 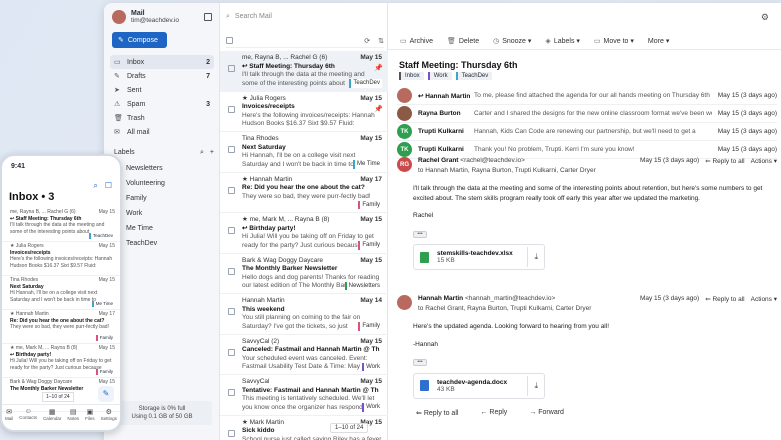 What do you see at coordinates (302, 16) in the screenshot?
I see `search-bar: ⌕ Search Mail` at bounding box center [302, 16].